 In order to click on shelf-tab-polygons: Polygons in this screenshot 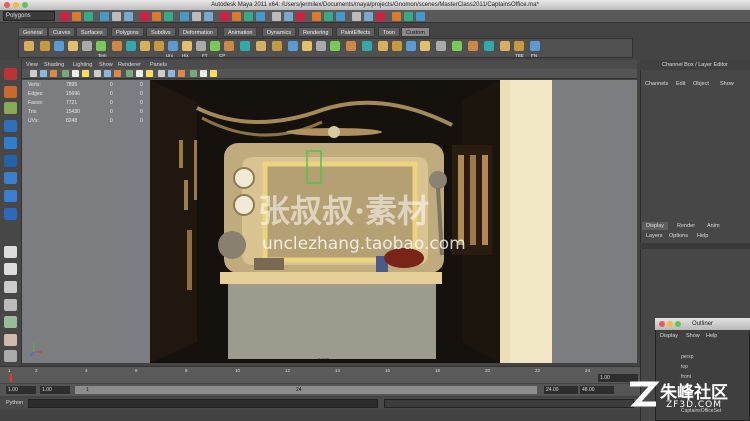, I will do `click(127, 32)`.